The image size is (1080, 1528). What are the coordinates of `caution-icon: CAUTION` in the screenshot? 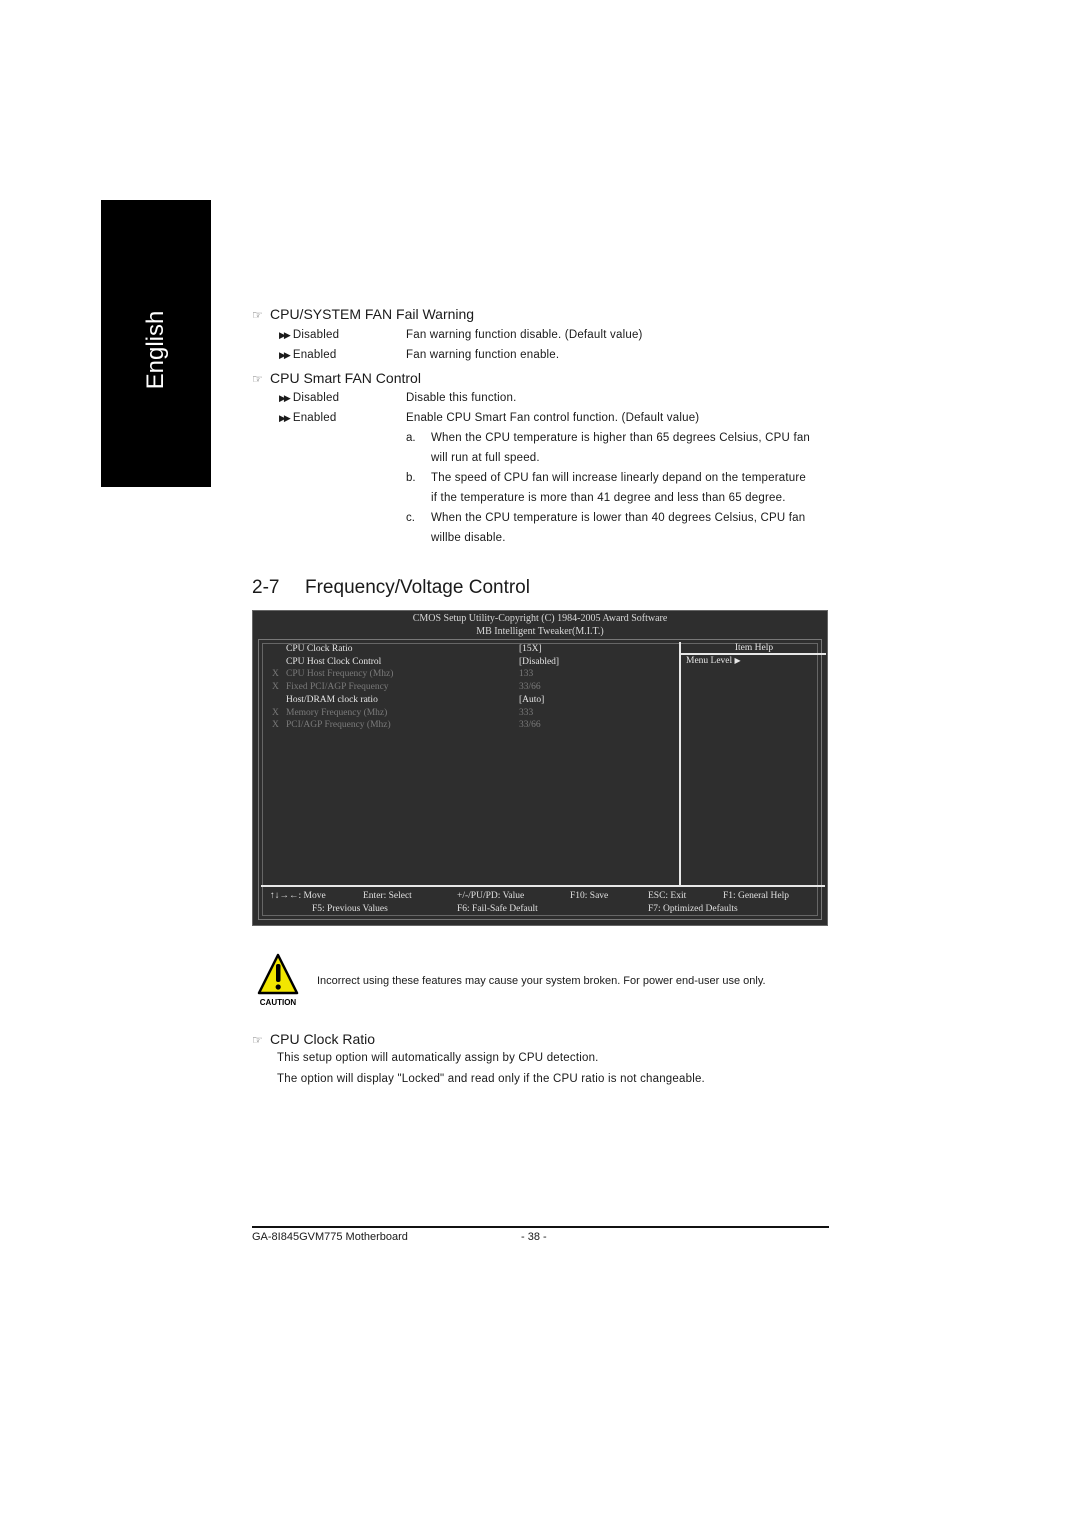 It's located at (278, 980).